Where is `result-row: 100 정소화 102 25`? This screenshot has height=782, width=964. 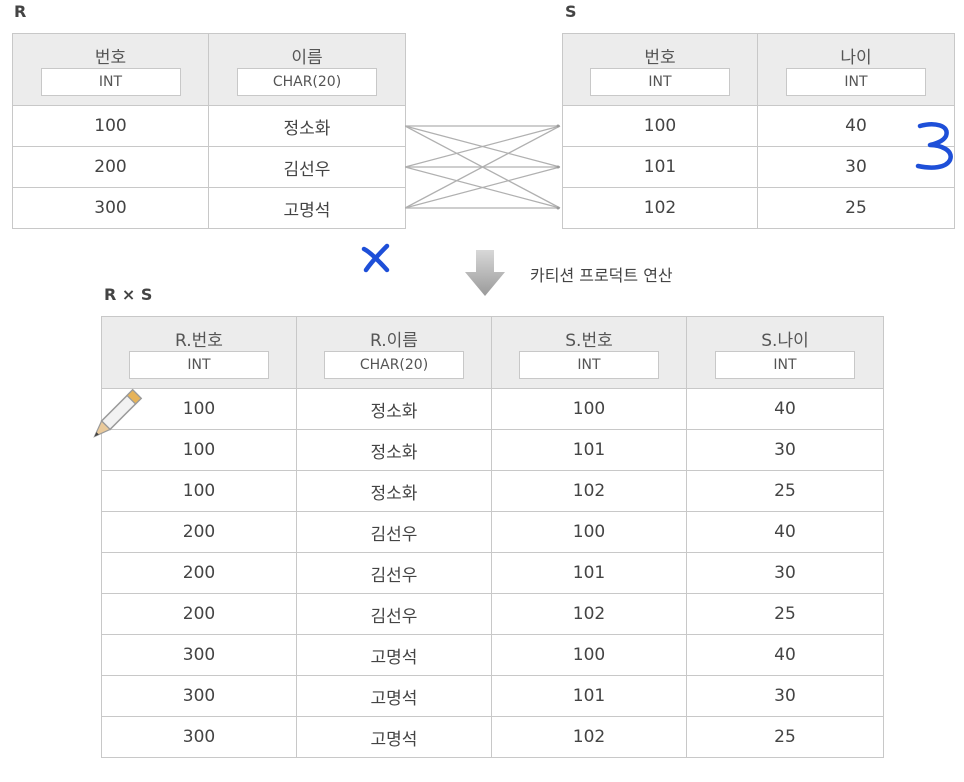 result-row: 100 정소화 102 25 is located at coordinates (492, 491).